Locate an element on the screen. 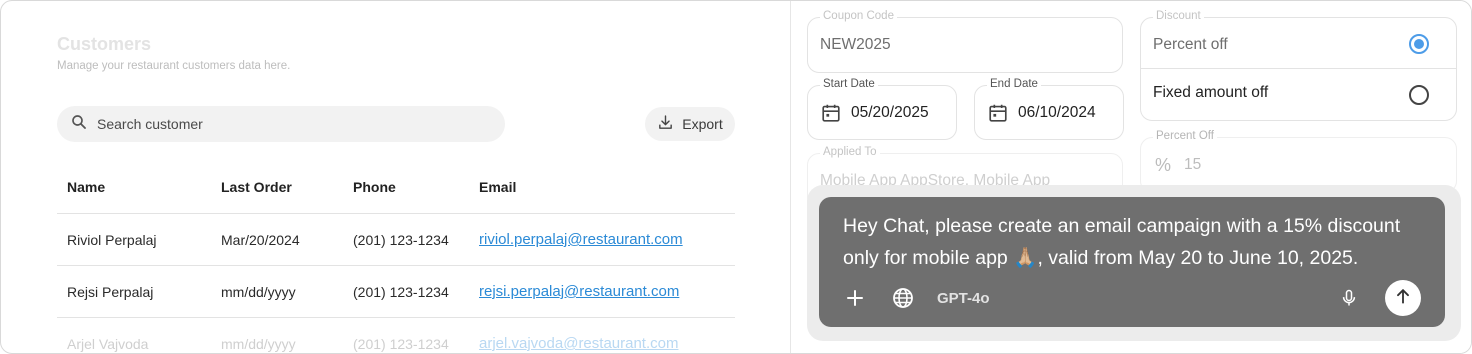 The width and height of the screenshot is (1472, 354). table-header: Name Last Order Phone Email is located at coordinates (396, 187).